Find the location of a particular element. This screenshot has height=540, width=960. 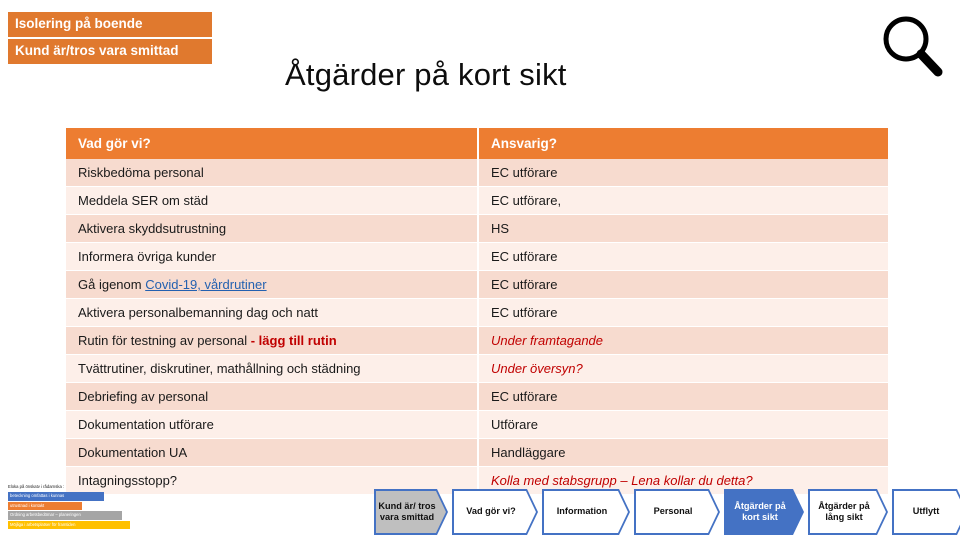

cell-who: HS is located at coordinates (683, 228).